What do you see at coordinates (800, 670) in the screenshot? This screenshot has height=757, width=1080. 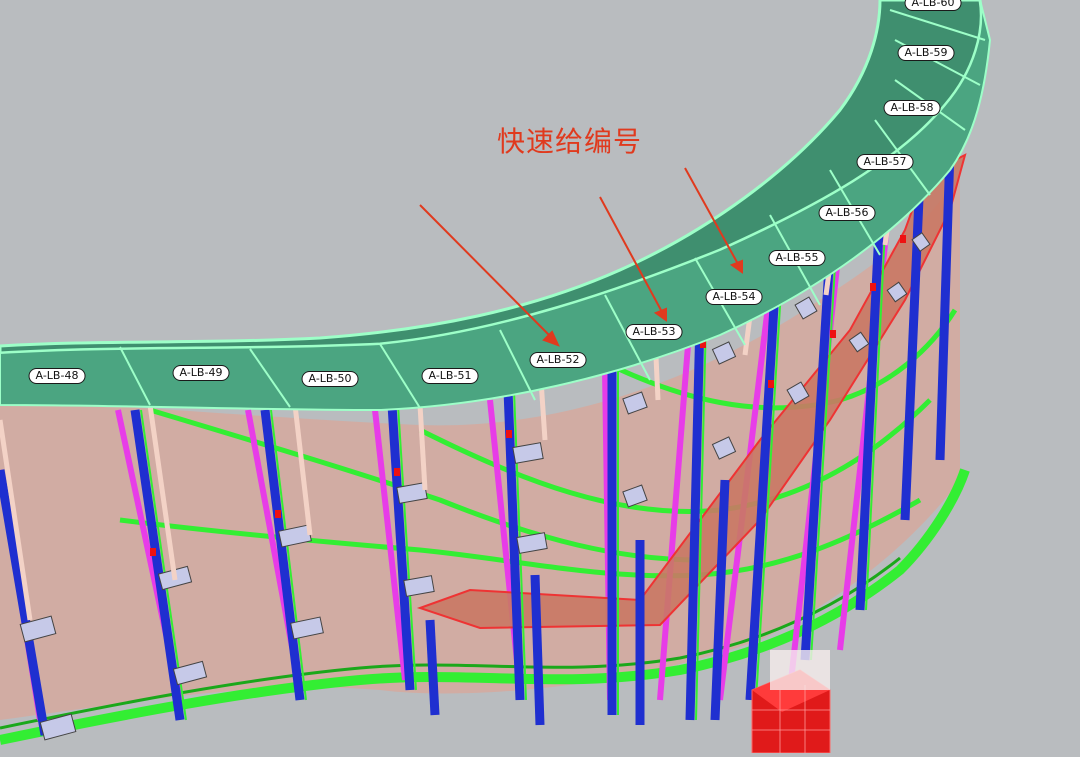 I see `support-base-plate` at bounding box center [800, 670].